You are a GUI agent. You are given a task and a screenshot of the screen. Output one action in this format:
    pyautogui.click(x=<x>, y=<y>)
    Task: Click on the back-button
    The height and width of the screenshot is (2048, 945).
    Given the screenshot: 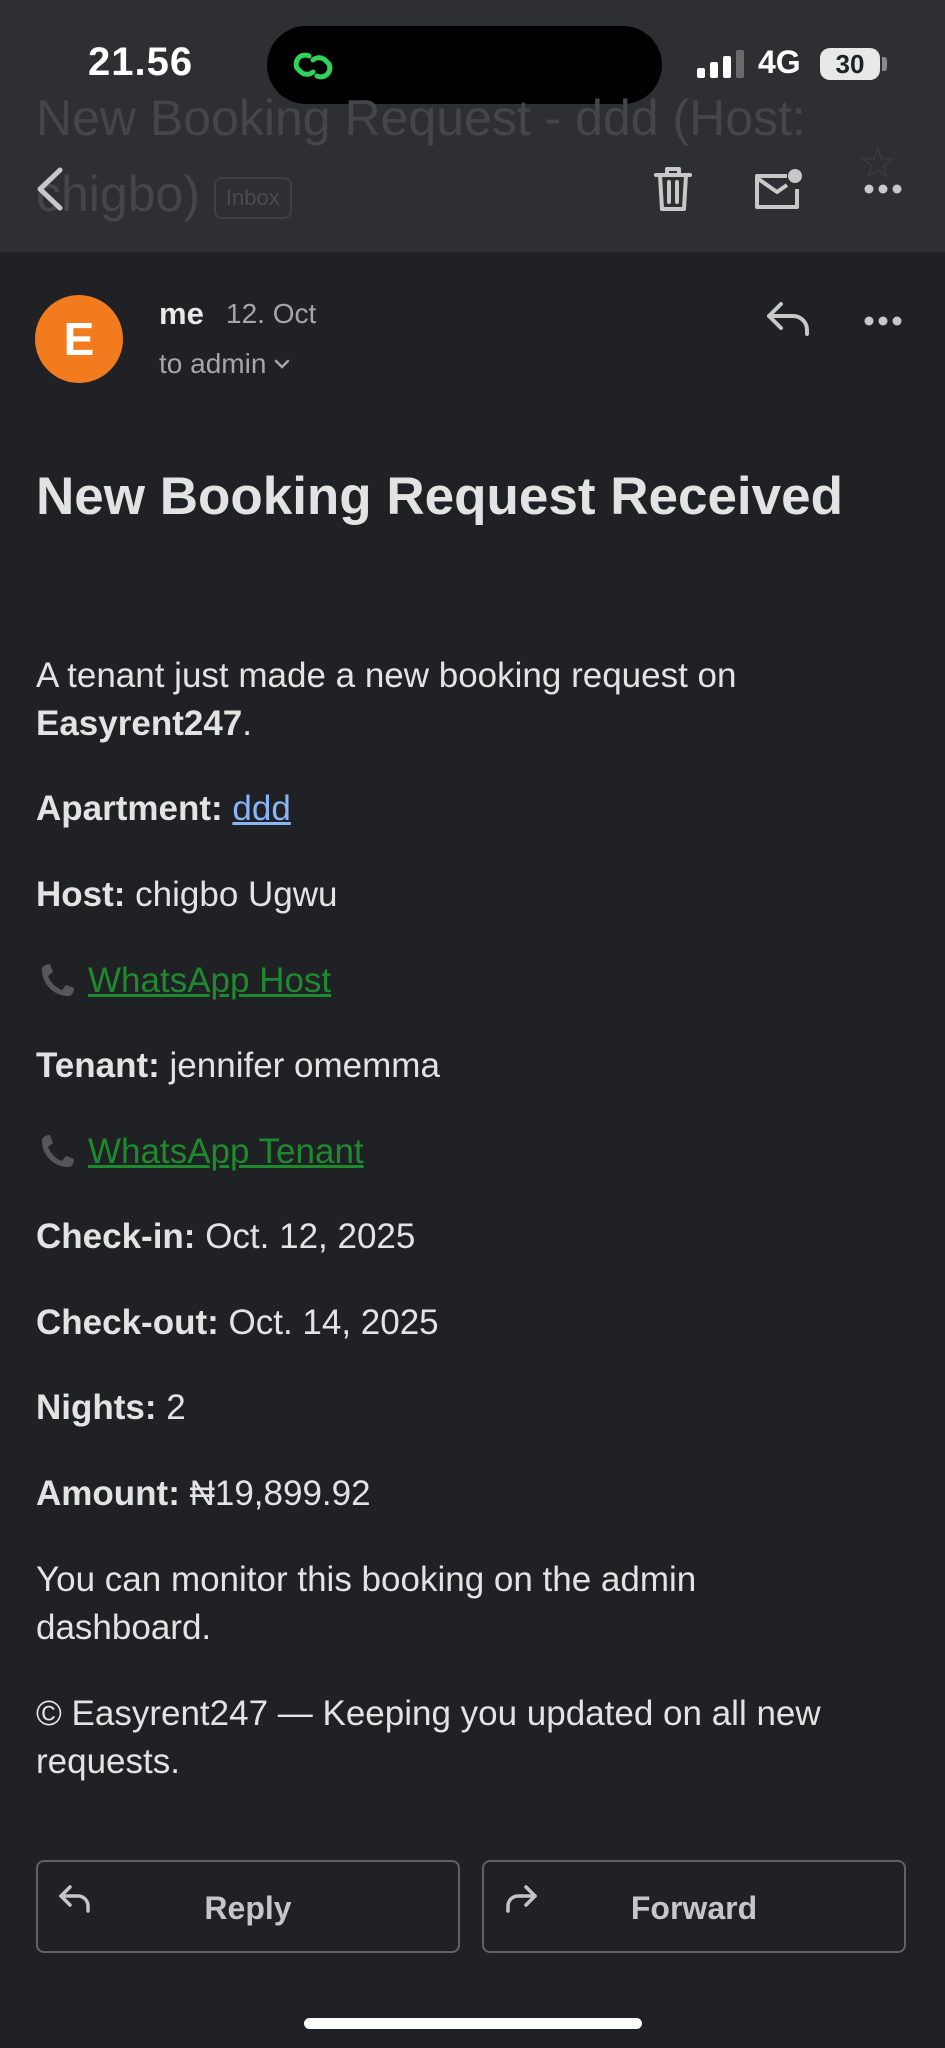 What is the action you would take?
    pyautogui.click(x=49, y=189)
    